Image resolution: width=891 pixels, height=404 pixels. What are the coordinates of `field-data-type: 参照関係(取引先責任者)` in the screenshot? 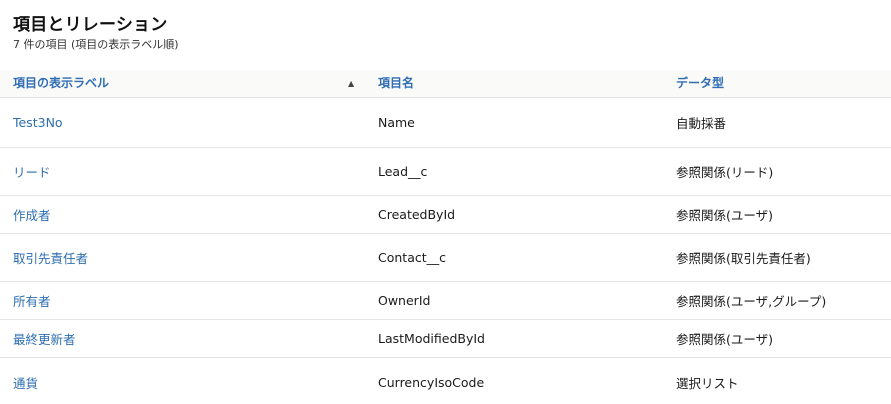 It's located at (743, 258).